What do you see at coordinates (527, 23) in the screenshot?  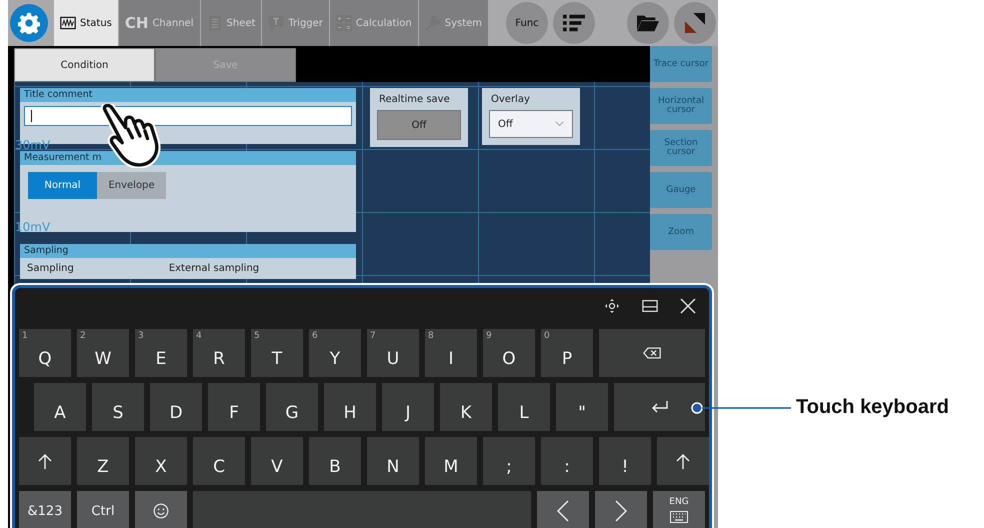 I see `func-button: Func` at bounding box center [527, 23].